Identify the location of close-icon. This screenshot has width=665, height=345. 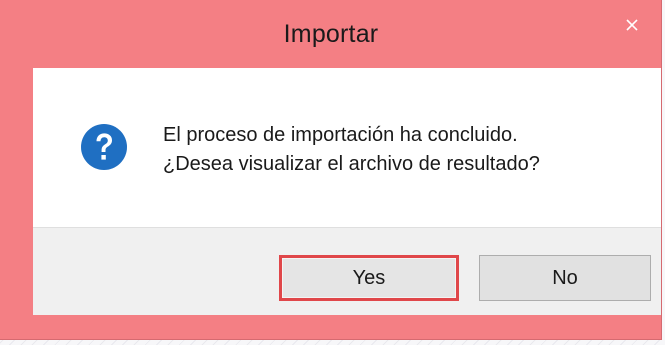
(632, 25).